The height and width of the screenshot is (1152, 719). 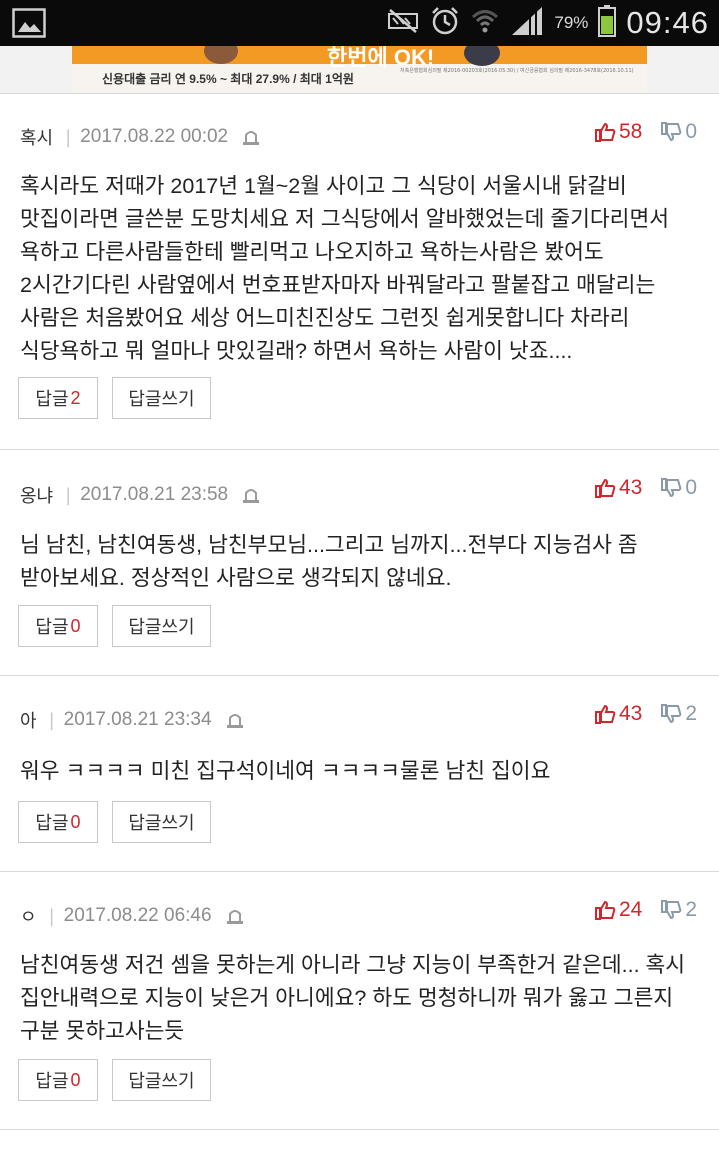 I want to click on banner-headline: 신용대출 금리 연 9.5% ~ 최대 27.9% / 최대 1억원, so click(x=228, y=79).